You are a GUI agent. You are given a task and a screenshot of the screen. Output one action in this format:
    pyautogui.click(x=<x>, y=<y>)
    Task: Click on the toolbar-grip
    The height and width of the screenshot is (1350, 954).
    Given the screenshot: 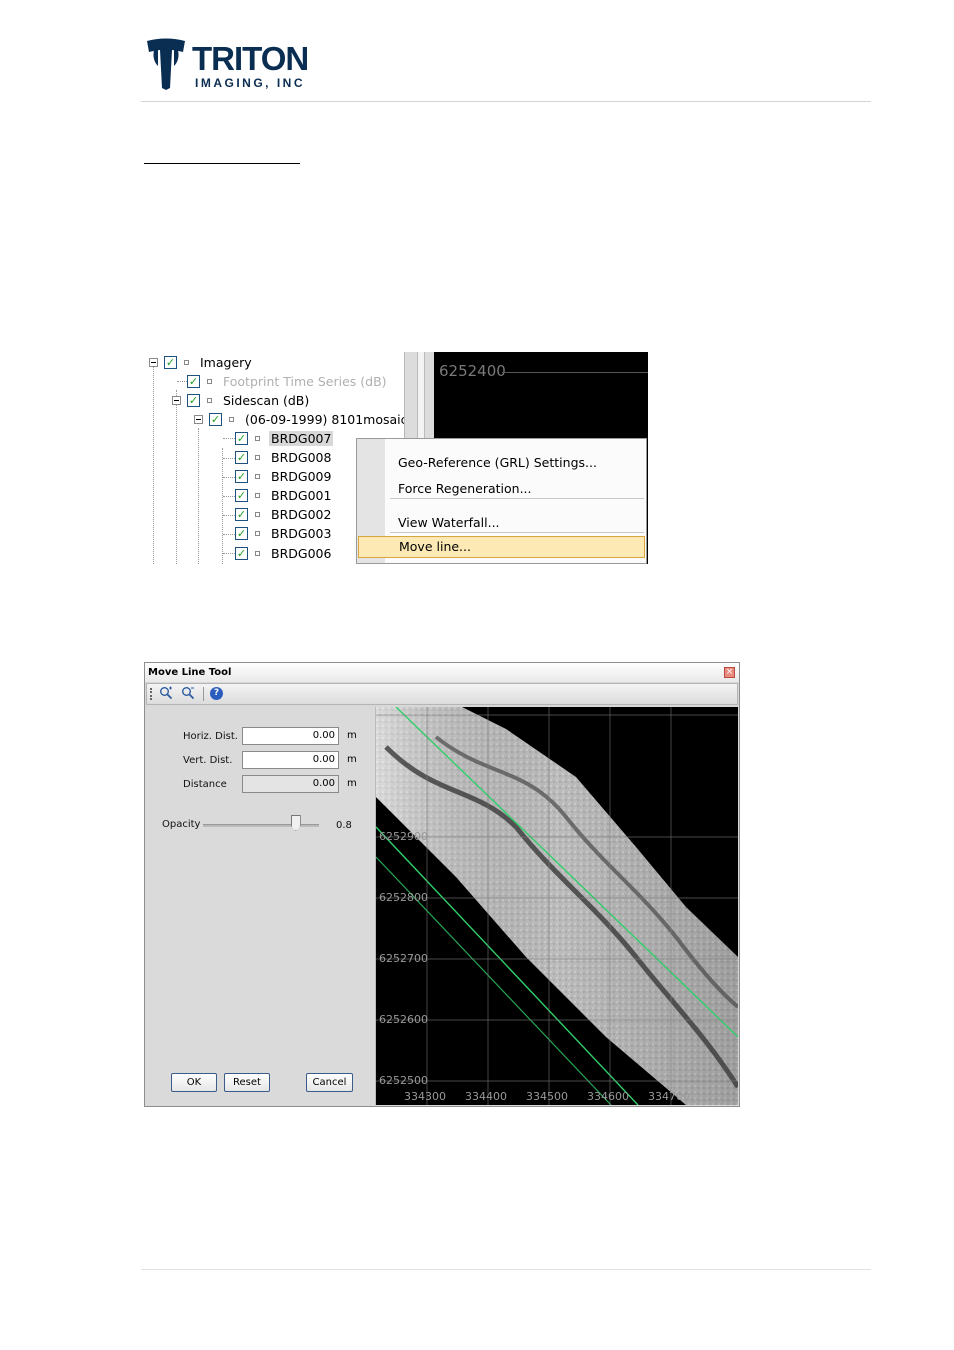 What is the action you would take?
    pyautogui.click(x=152, y=694)
    